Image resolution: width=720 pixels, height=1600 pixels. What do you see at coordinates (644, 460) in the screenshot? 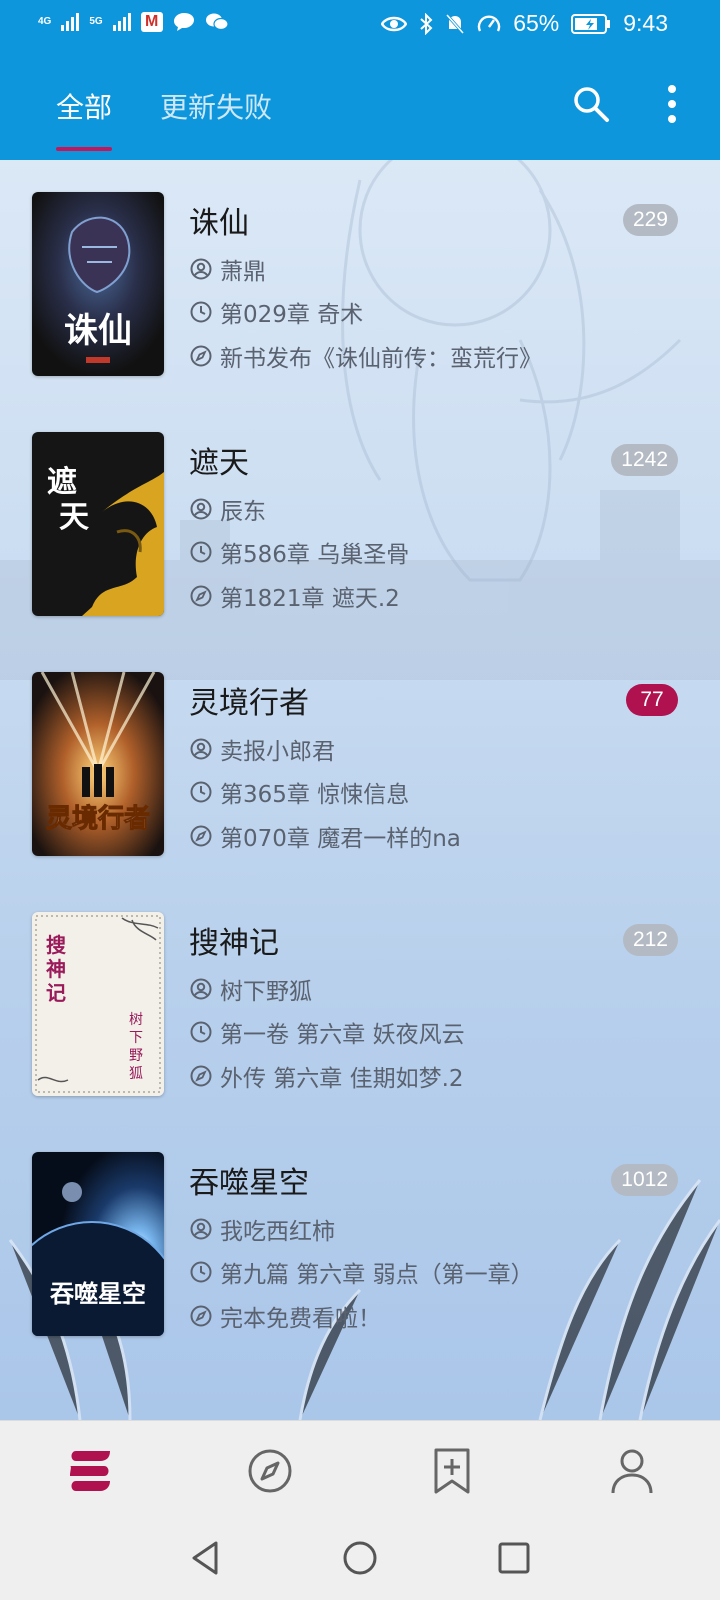
I see `unread-count-badge: 1242` at bounding box center [644, 460].